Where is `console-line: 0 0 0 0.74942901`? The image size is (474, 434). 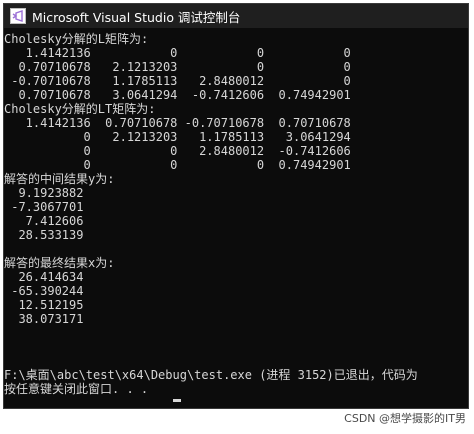 console-line: 0 0 0 0.74942901 is located at coordinates (177, 165).